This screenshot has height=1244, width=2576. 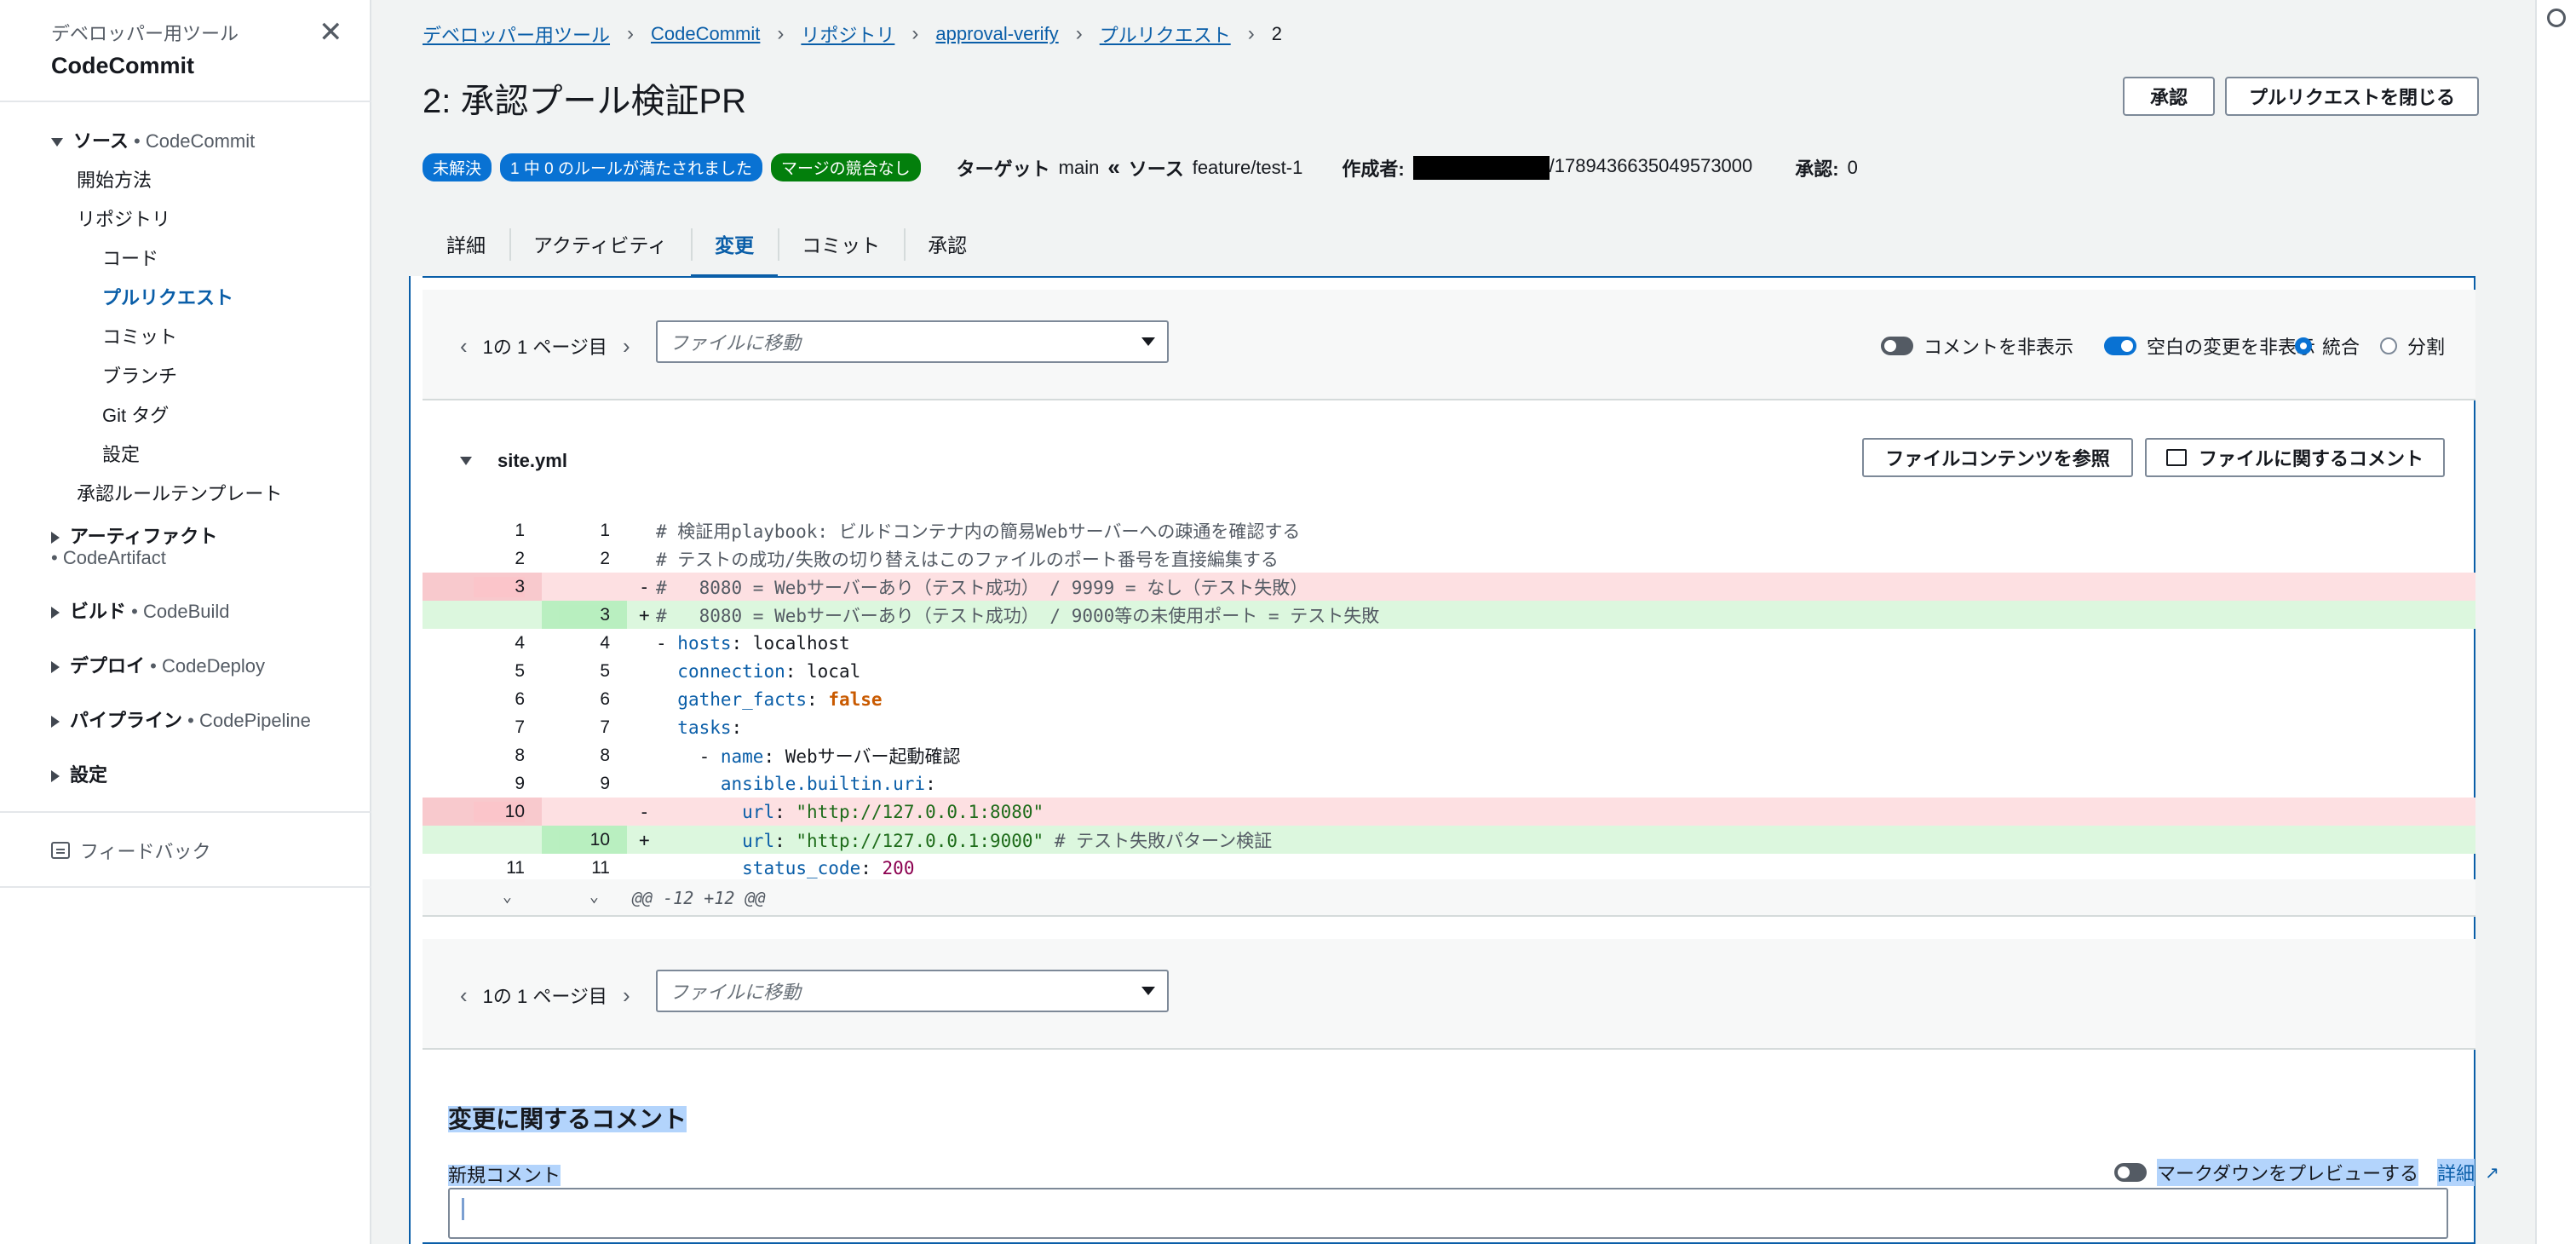 I want to click on new-comment-label: 新規コメント, so click(x=504, y=1175).